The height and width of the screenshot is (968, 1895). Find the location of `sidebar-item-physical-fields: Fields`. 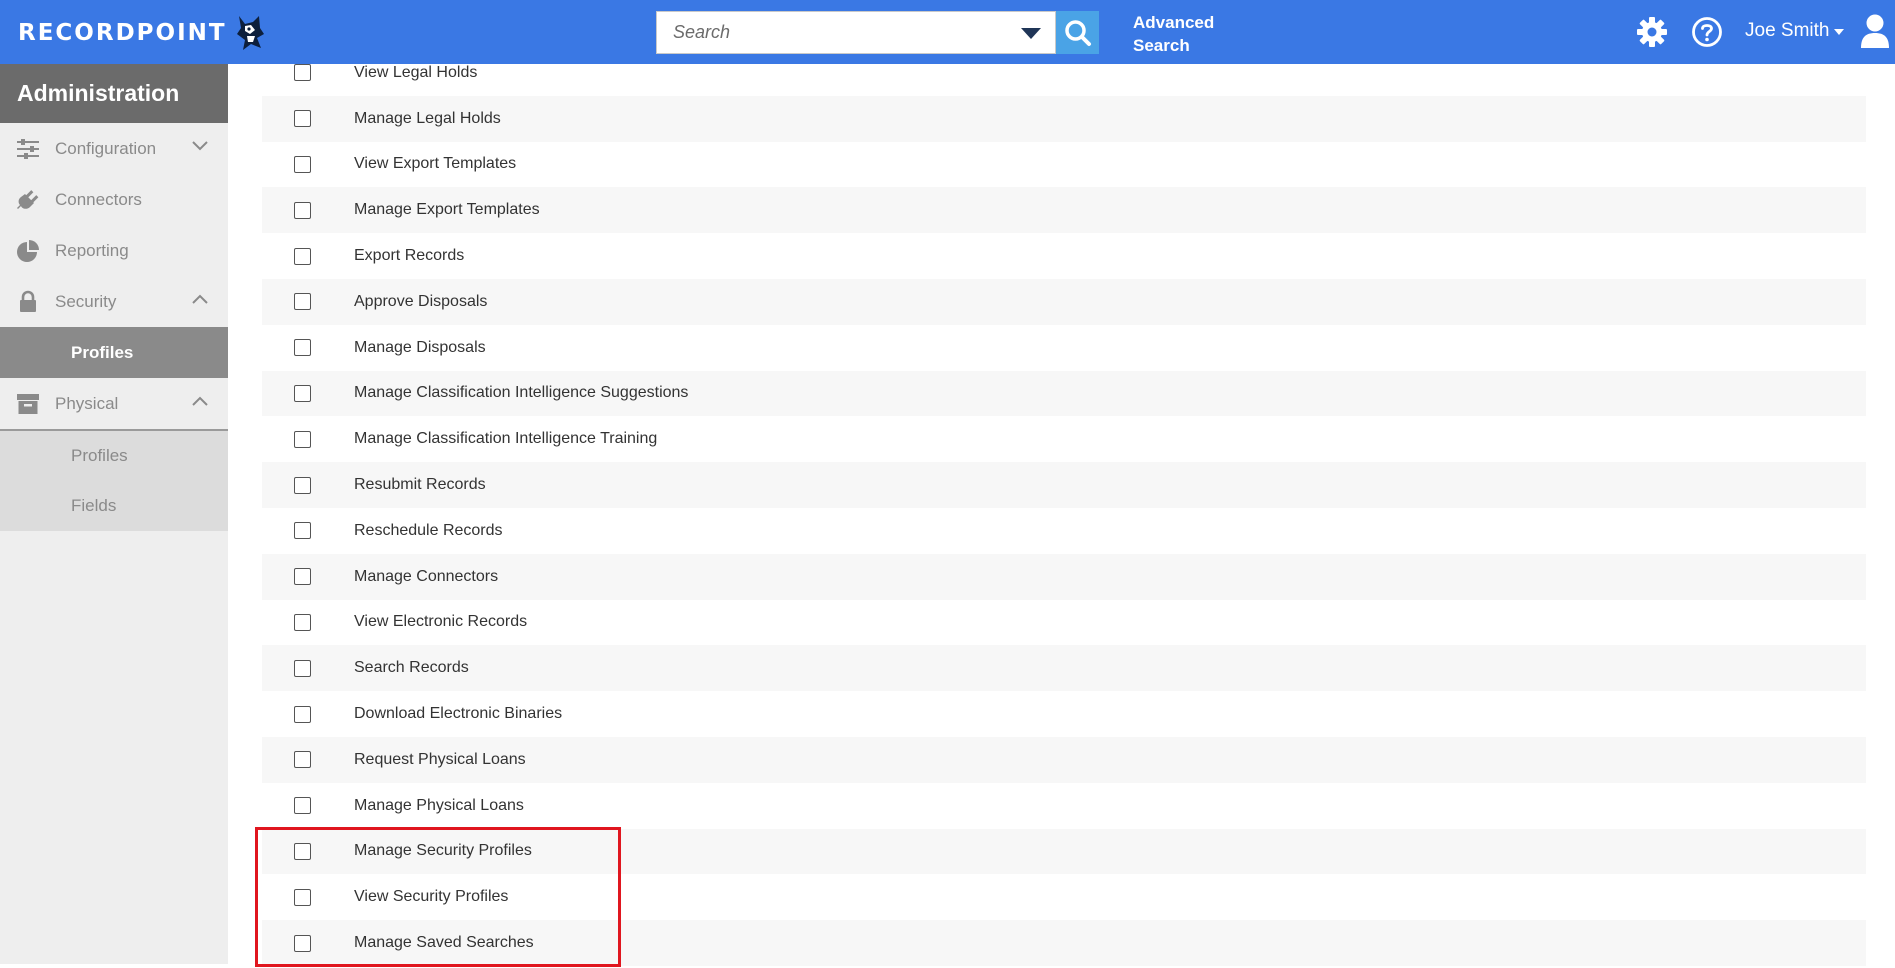

sidebar-item-physical-fields: Fields is located at coordinates (114, 506).